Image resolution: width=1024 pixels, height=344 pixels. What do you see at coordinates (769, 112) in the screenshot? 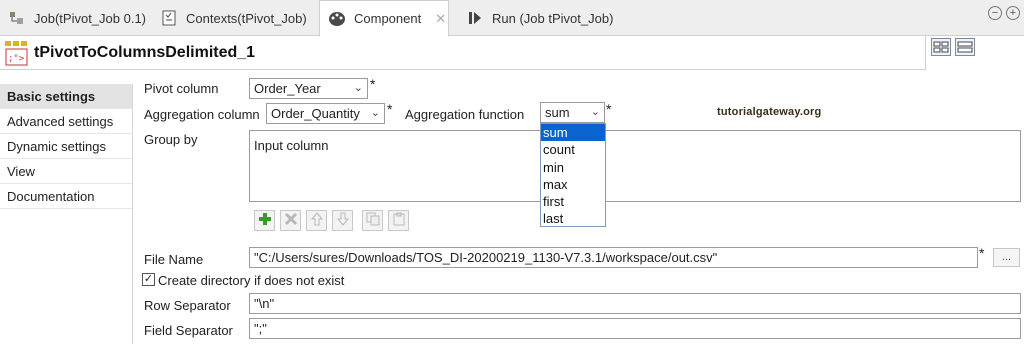
I see `watermark-text: tutorialgateway.org` at bounding box center [769, 112].